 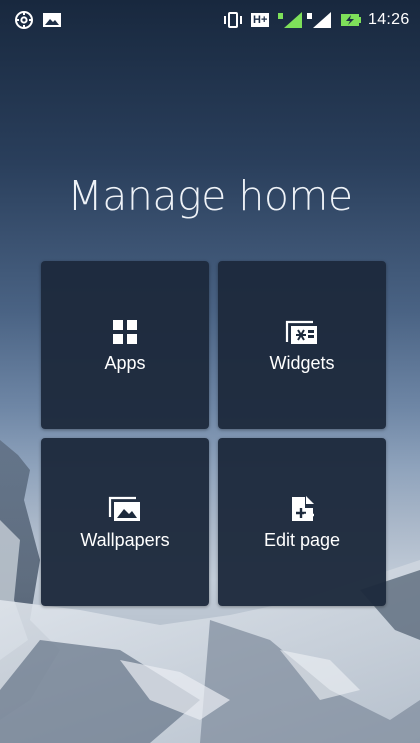 What do you see at coordinates (125, 540) in the screenshot?
I see `wallpapers-label: Wallpapers` at bounding box center [125, 540].